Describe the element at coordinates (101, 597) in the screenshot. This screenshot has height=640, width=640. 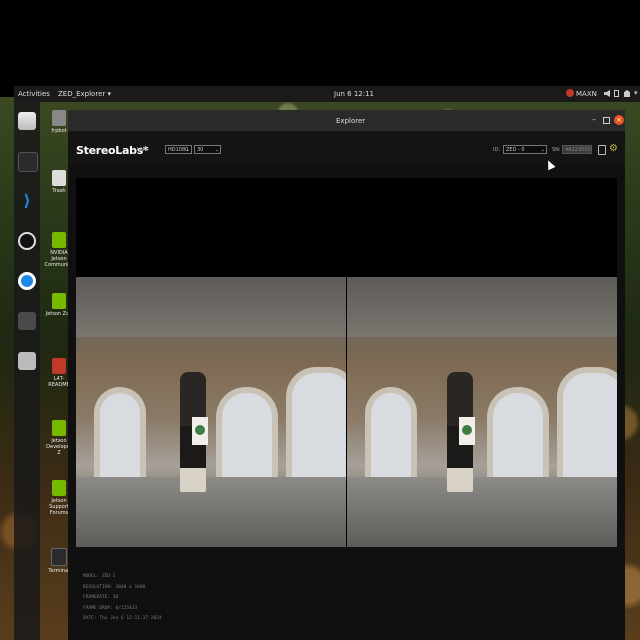
I see `info-framerate: FRAMERATE: 30` at that location.